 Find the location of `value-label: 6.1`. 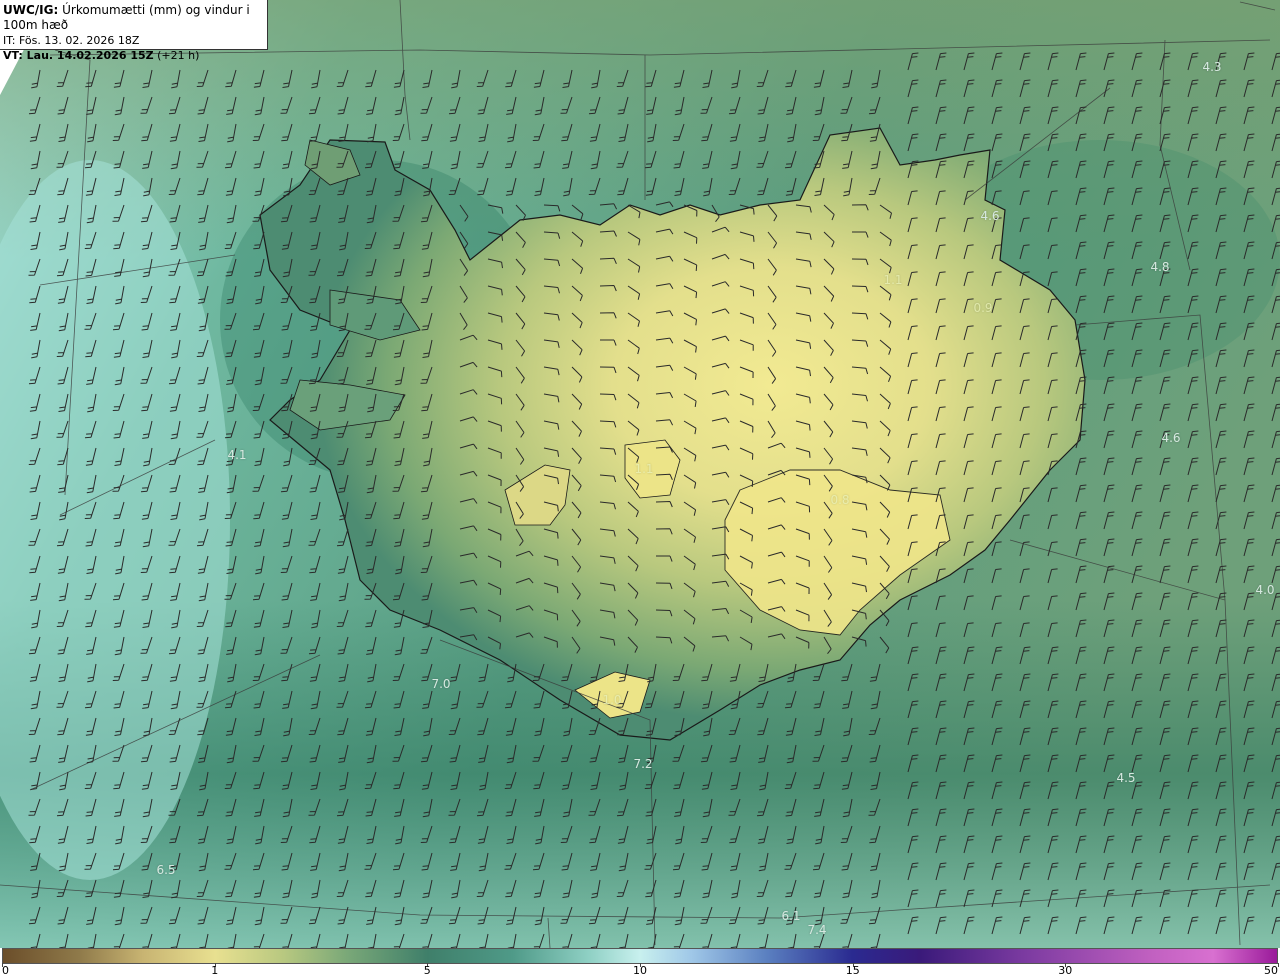

value-label: 6.1 is located at coordinates (791, 916).